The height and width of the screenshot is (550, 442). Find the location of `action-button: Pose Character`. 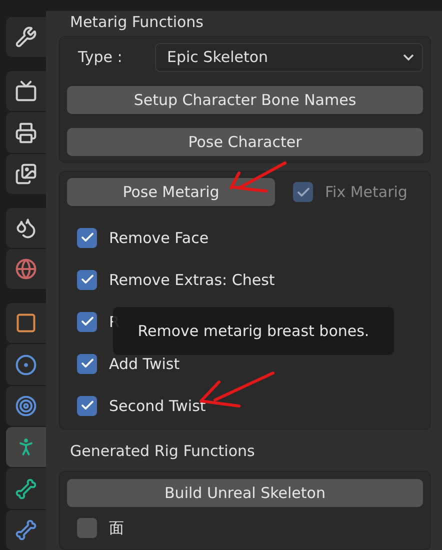

action-button: Pose Character is located at coordinates (245, 142).